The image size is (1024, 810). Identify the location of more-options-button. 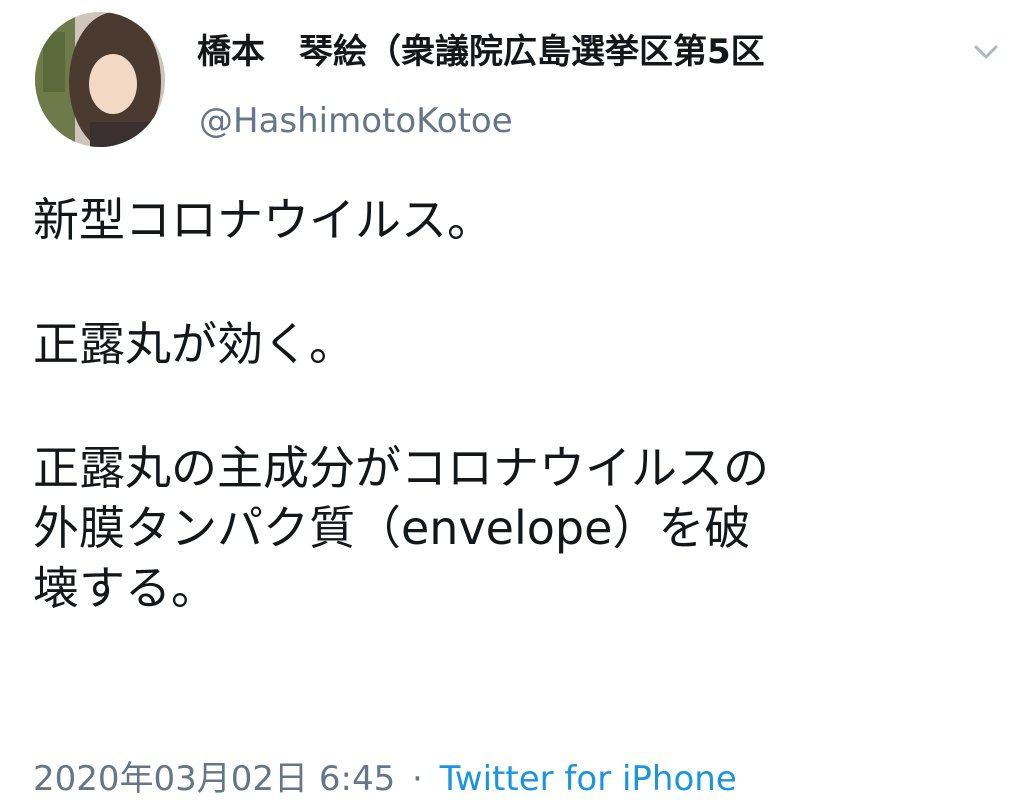
(986, 52).